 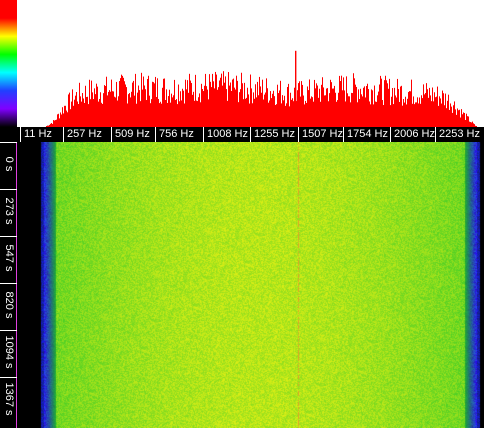 What do you see at coordinates (176, 134) in the screenshot?
I see `freq-tick-label: 756 Hz` at bounding box center [176, 134].